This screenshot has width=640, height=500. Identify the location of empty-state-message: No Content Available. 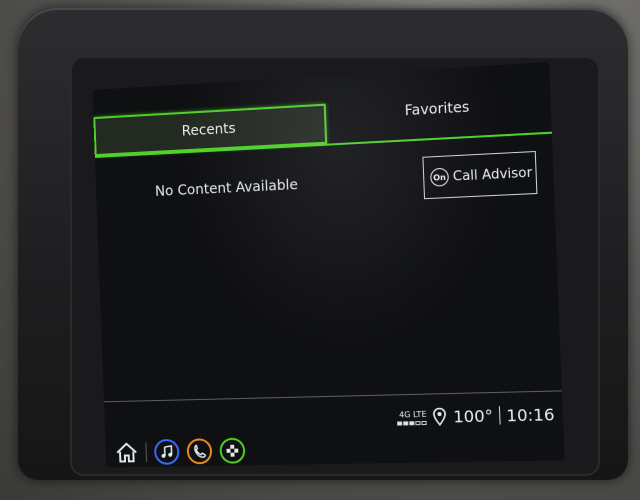
(226, 188).